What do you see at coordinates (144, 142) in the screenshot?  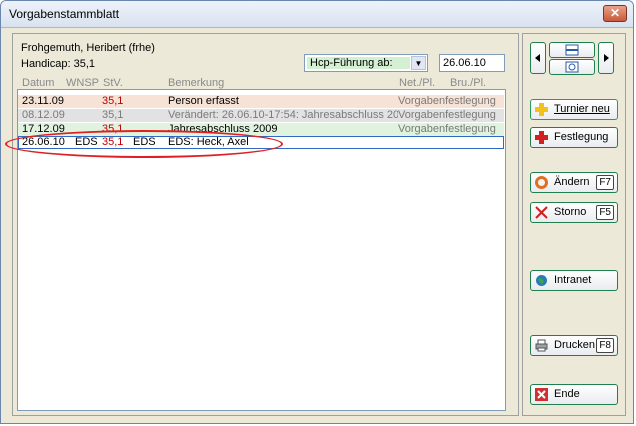 I see `cell-extra: EDS` at bounding box center [144, 142].